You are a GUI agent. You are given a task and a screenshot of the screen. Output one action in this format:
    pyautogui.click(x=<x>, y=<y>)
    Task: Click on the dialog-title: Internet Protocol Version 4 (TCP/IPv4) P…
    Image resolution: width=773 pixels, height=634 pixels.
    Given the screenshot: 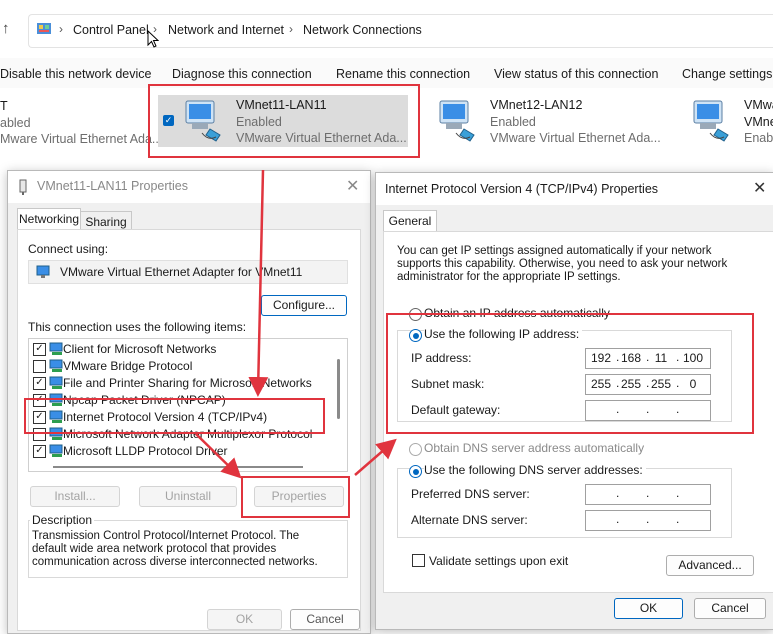 What is the action you would take?
    pyautogui.click(x=522, y=189)
    